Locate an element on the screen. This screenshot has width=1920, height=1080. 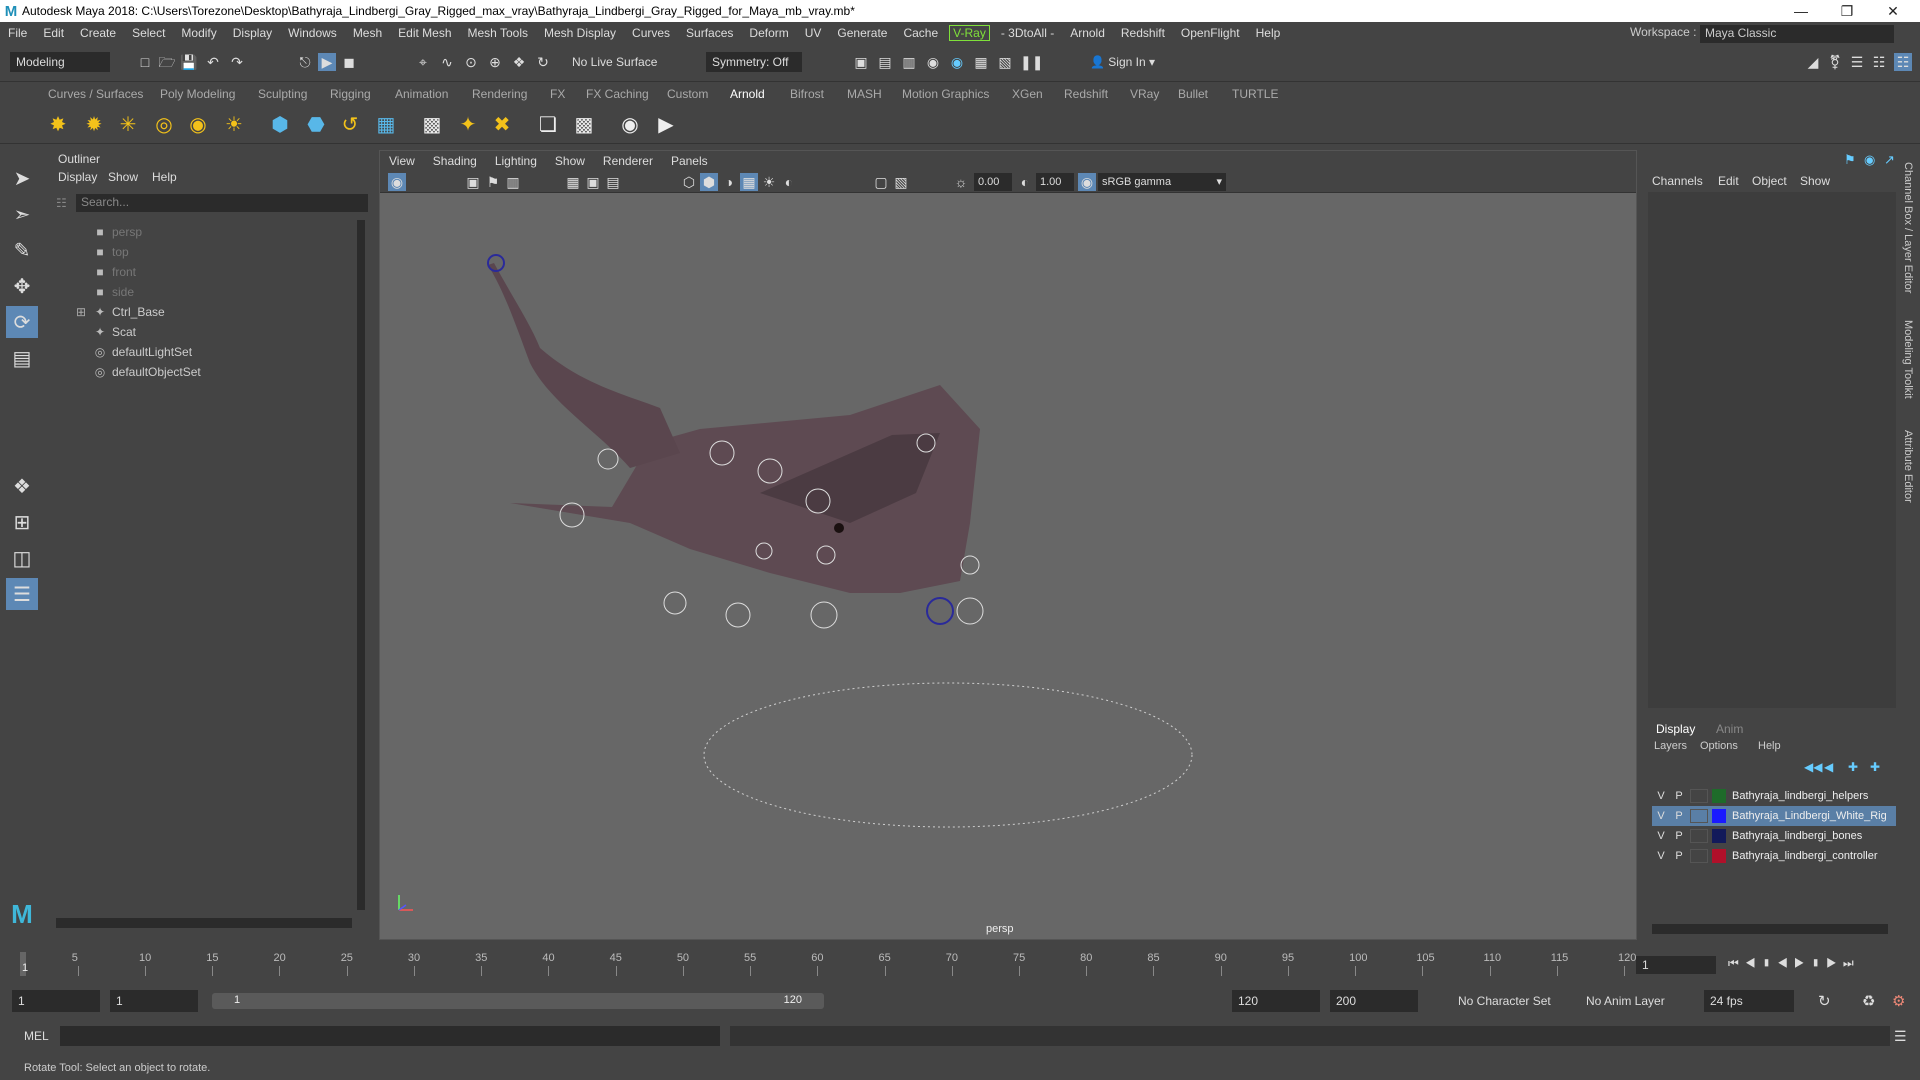
menu-mesh-tools: Mesh Tools is located at coordinates (498, 33).